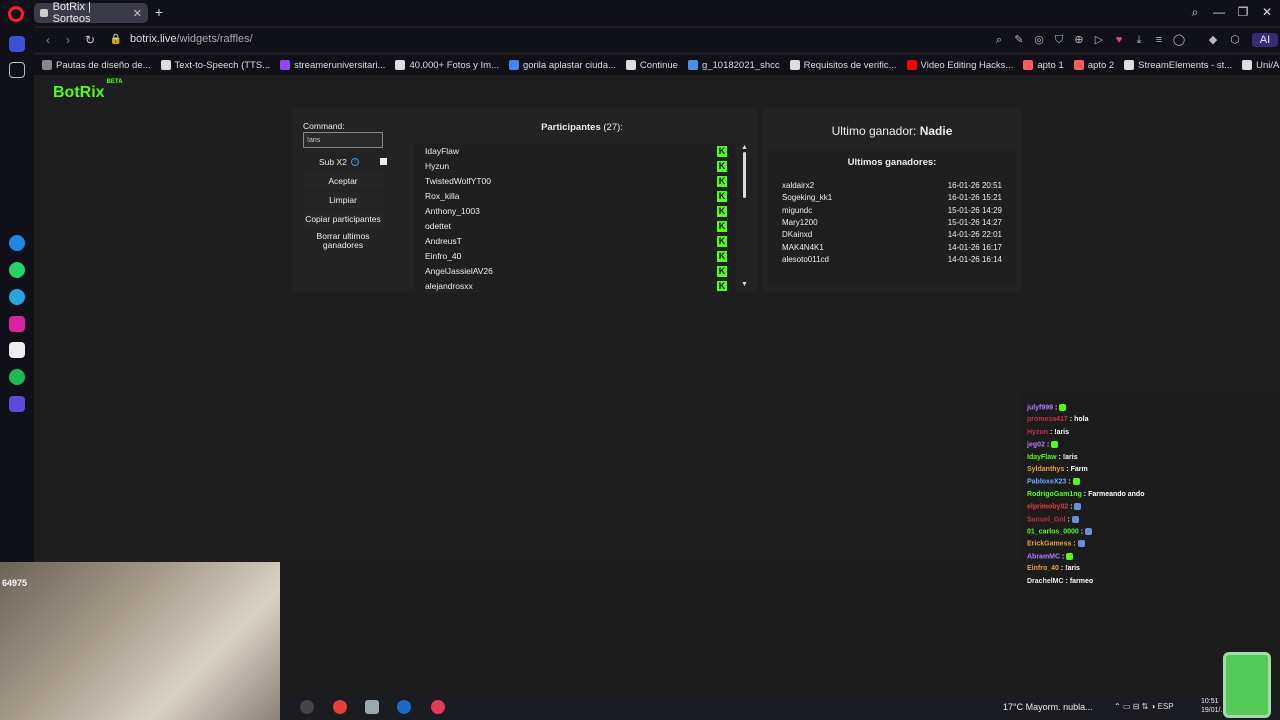 This screenshot has height=720, width=1280. What do you see at coordinates (1119, 40) in the screenshot?
I see `heart-icon: ♥` at bounding box center [1119, 40].